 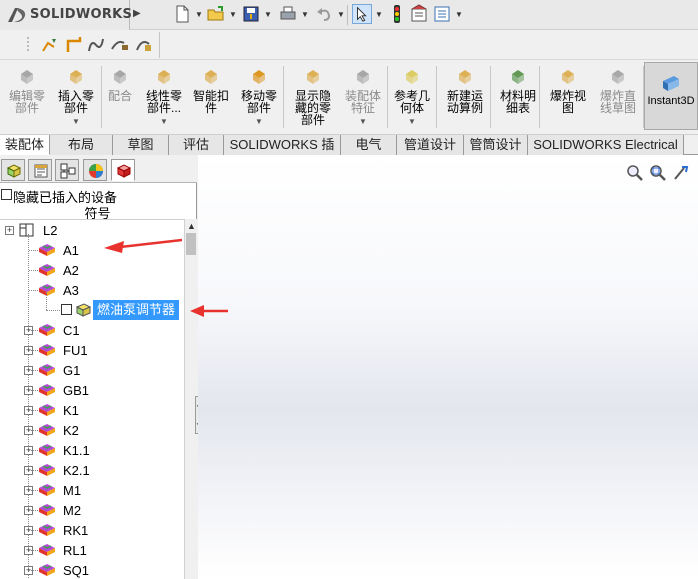 I want to click on tree-item-label: K1.1, so click(x=76, y=450).